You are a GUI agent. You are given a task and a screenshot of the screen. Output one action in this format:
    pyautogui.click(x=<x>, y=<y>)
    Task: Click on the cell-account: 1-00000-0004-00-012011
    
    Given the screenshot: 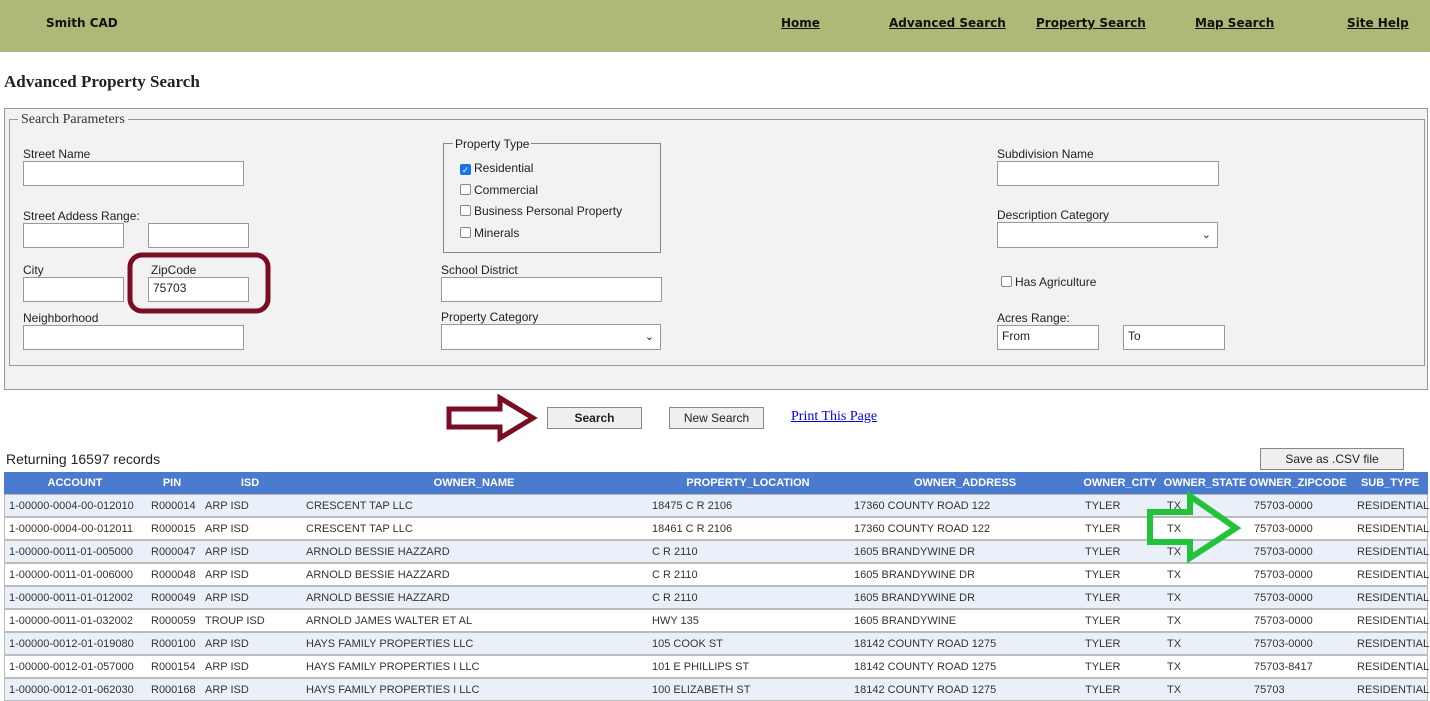 What is the action you would take?
    pyautogui.click(x=71, y=529)
    